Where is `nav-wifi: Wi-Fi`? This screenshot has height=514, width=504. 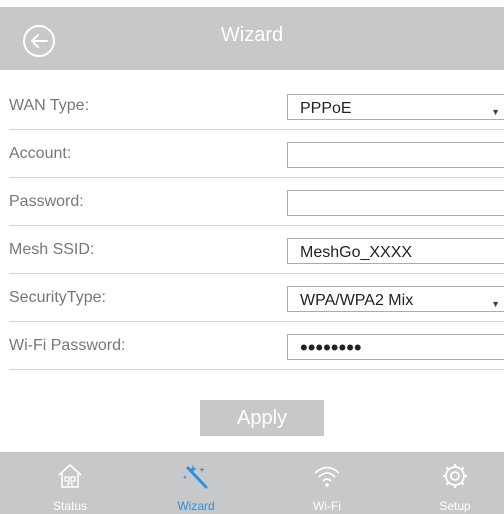
nav-wifi: Wi-Fi is located at coordinates (327, 483).